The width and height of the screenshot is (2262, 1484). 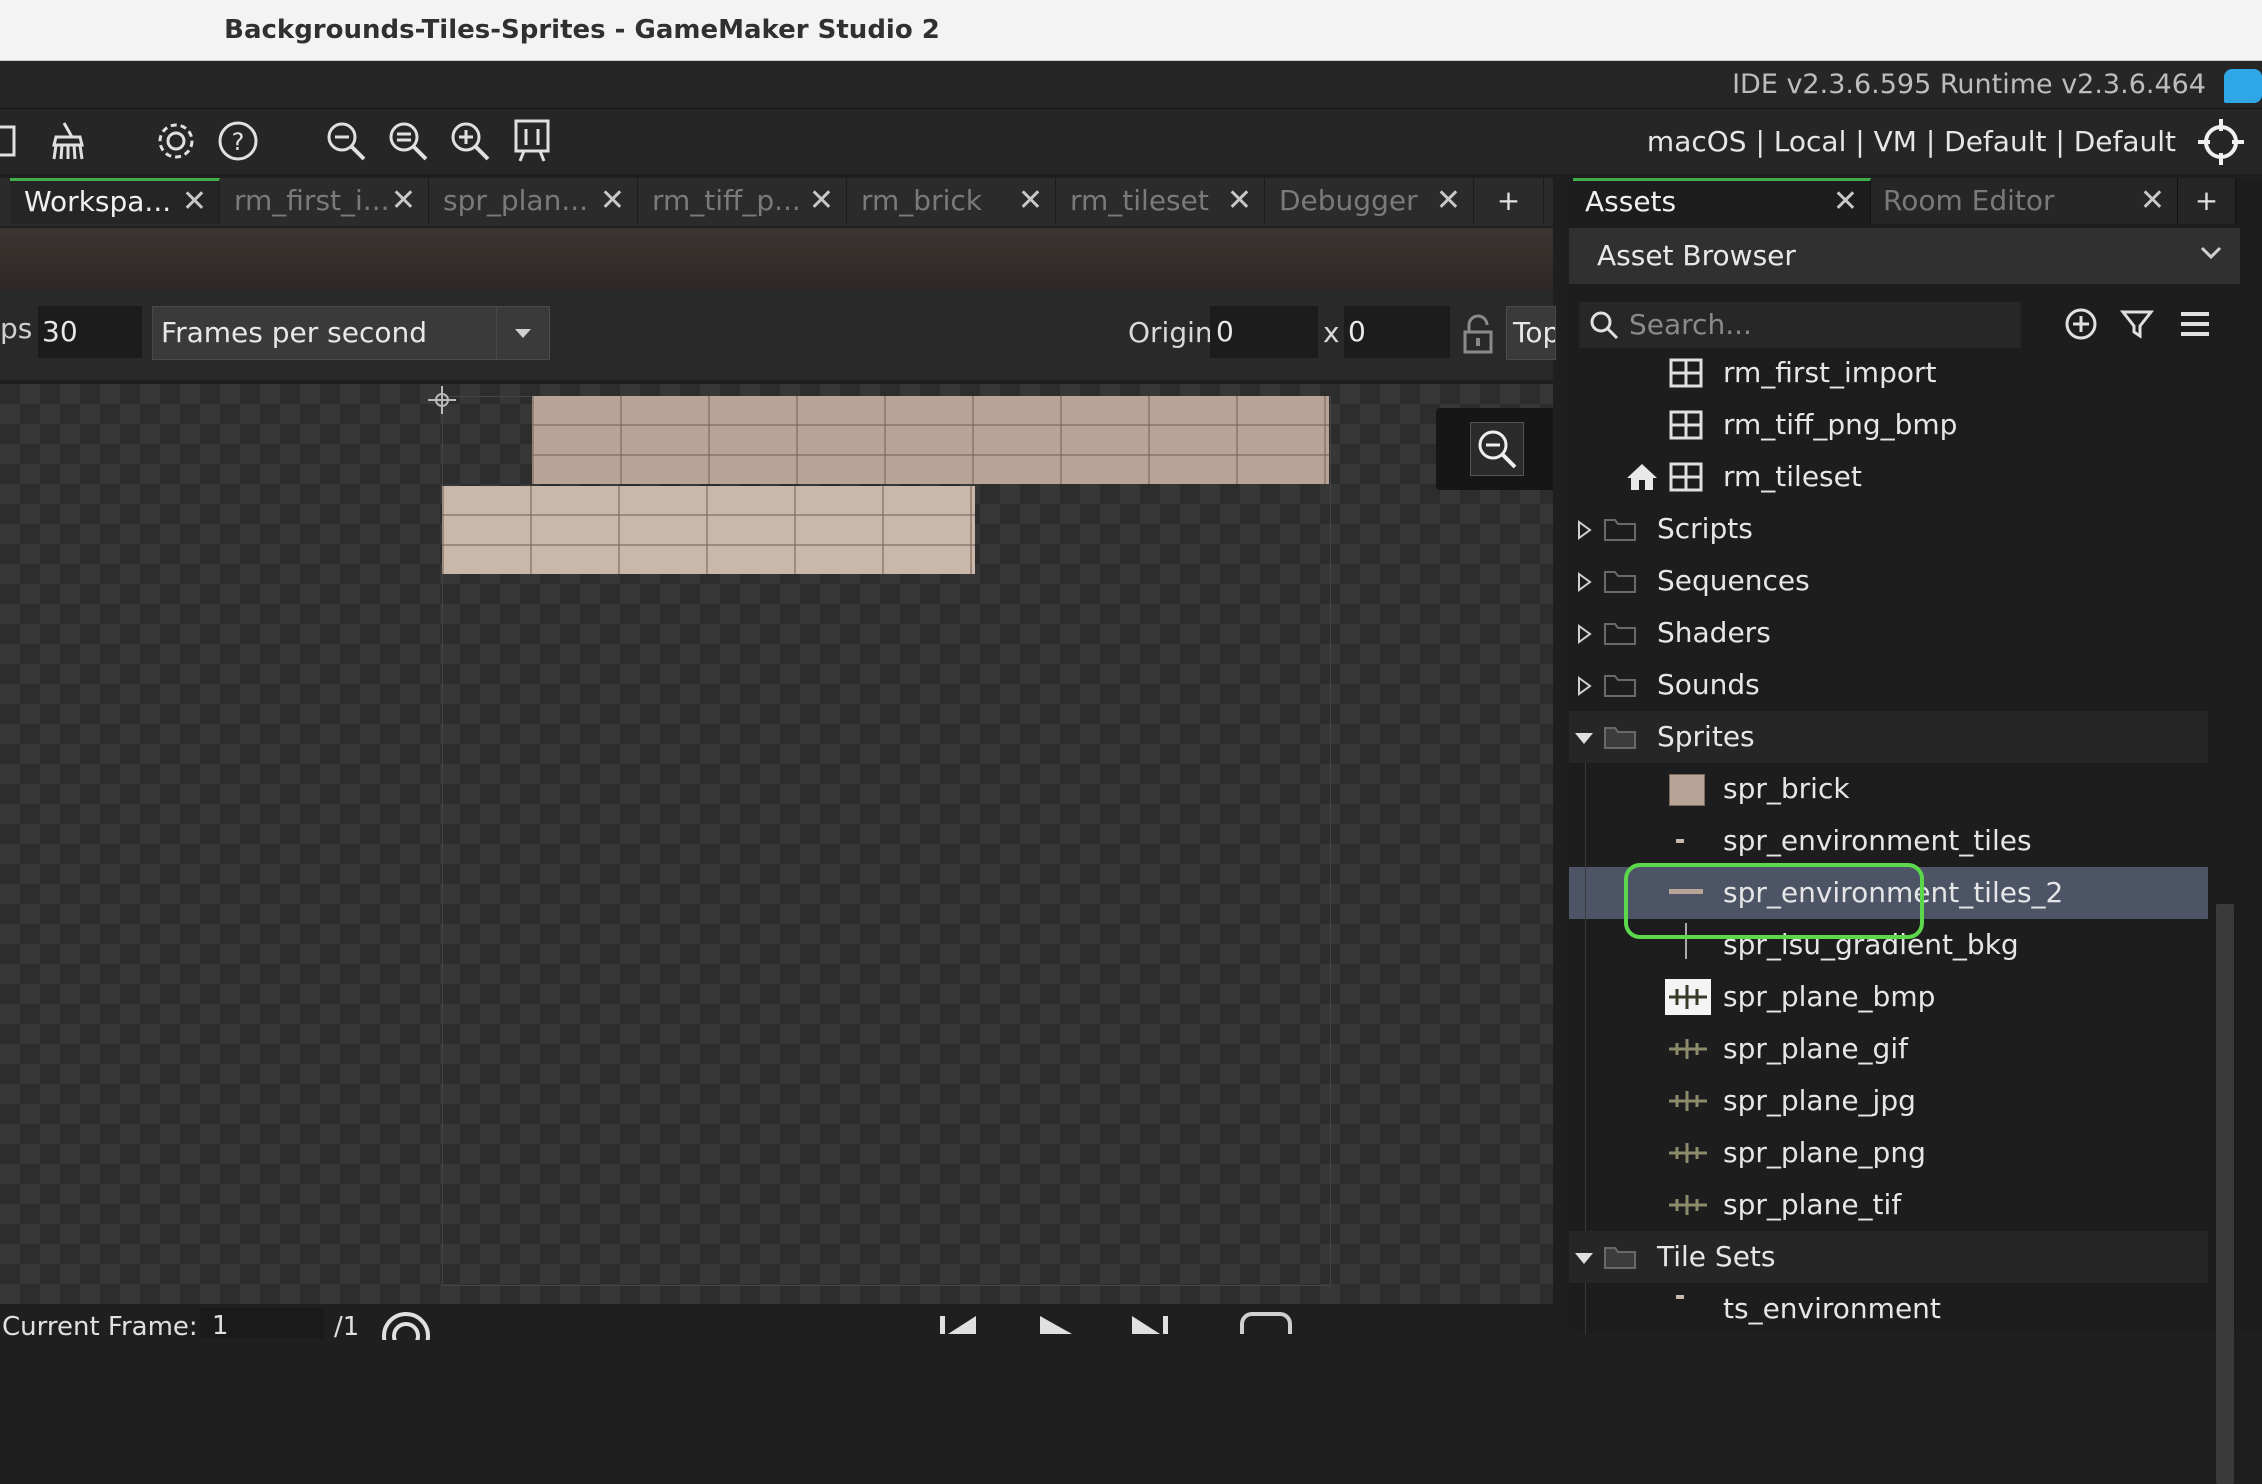 What do you see at coordinates (90, 332) in the screenshot?
I see `fps-input: 30` at bounding box center [90, 332].